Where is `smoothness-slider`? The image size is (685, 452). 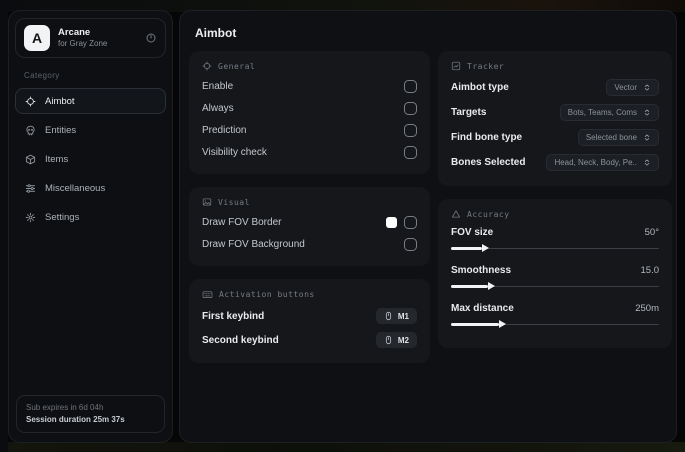
smoothness-slider is located at coordinates (555, 286).